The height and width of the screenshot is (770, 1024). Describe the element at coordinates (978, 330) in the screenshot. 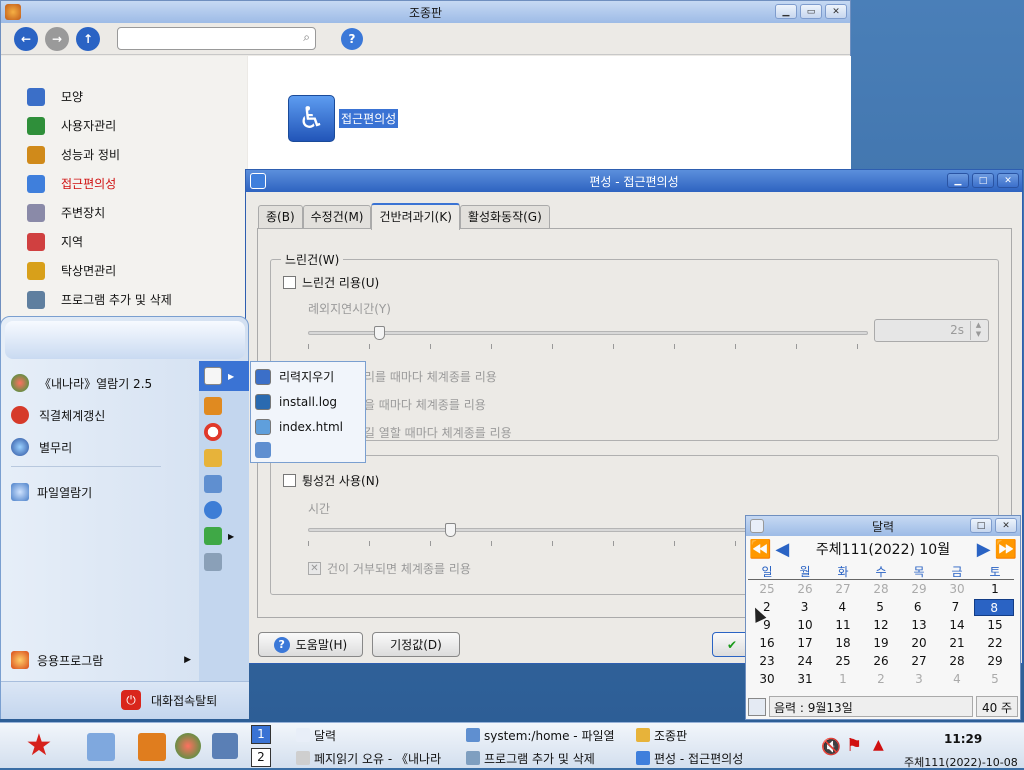

I see `spin-arrows-icon: ▲ ▼` at that location.